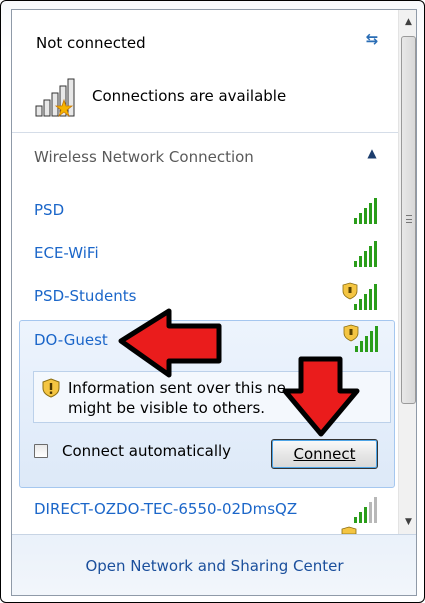 The image size is (425, 603). Describe the element at coordinates (408, 522) in the screenshot. I see `scroll-down-arrow-icon: ▼` at that location.